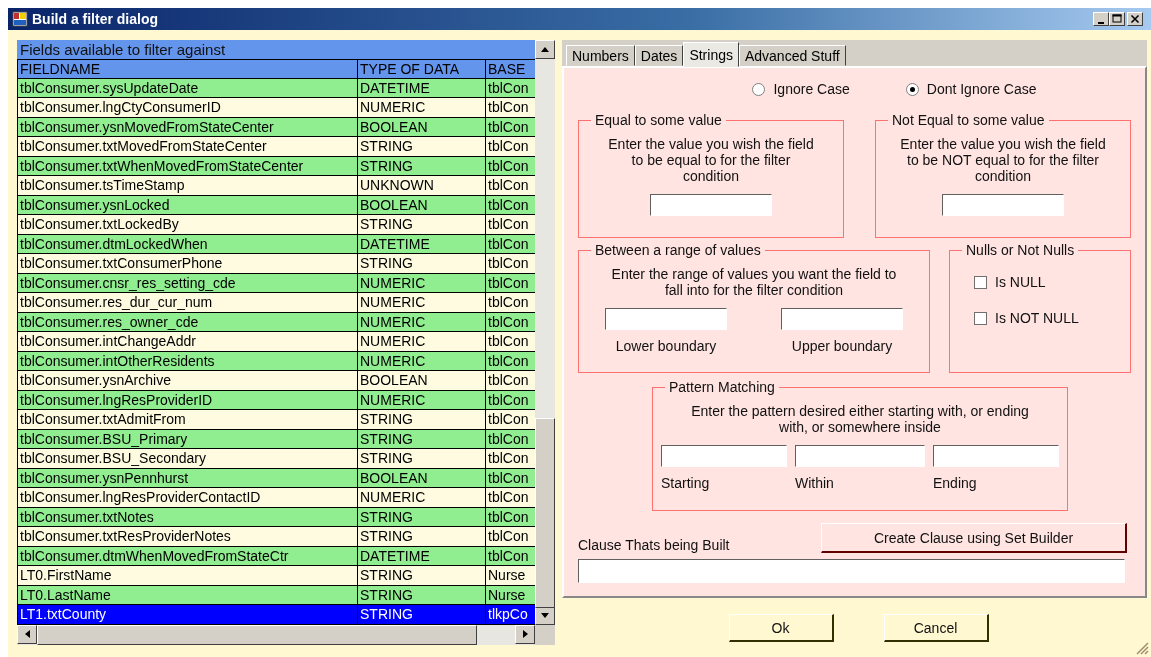  I want to click on table-cell: tblConsumer.lngCtyConsumerID, so click(187, 108).